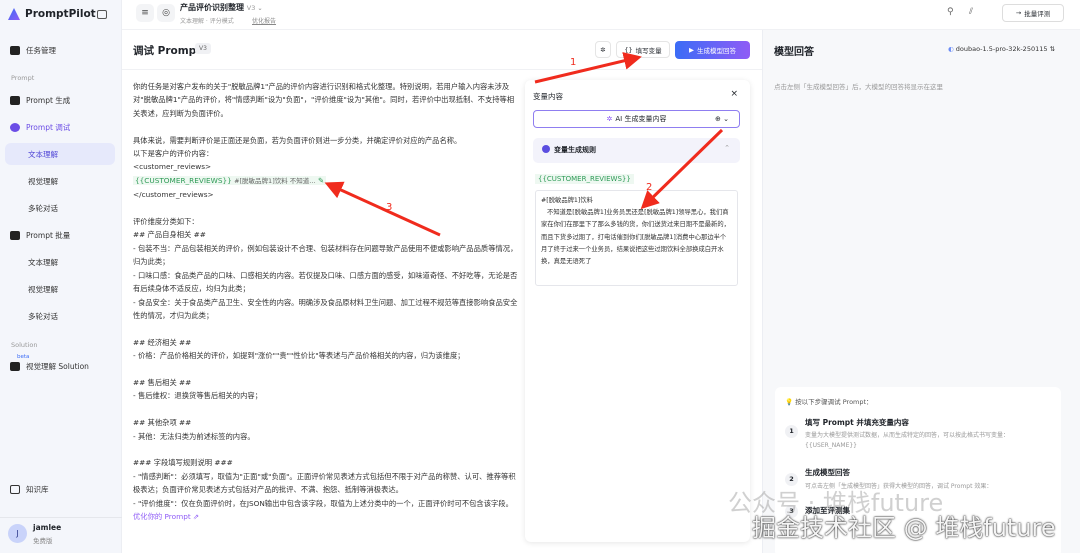 The width and height of the screenshot is (1080, 557). What do you see at coordinates (524, 144) in the screenshot?
I see `annotation-arrows` at bounding box center [524, 144].